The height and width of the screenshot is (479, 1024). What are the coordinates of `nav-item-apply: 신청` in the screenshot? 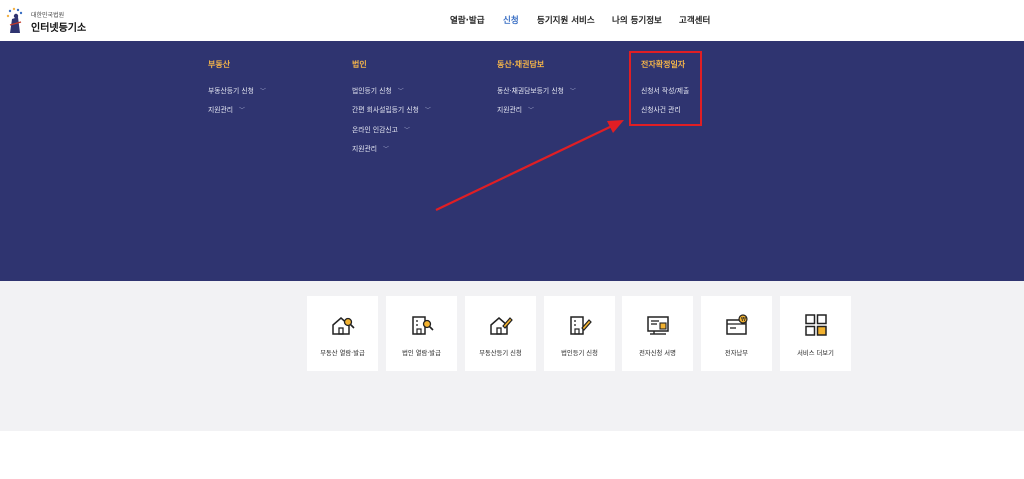 It's located at (511, 21).